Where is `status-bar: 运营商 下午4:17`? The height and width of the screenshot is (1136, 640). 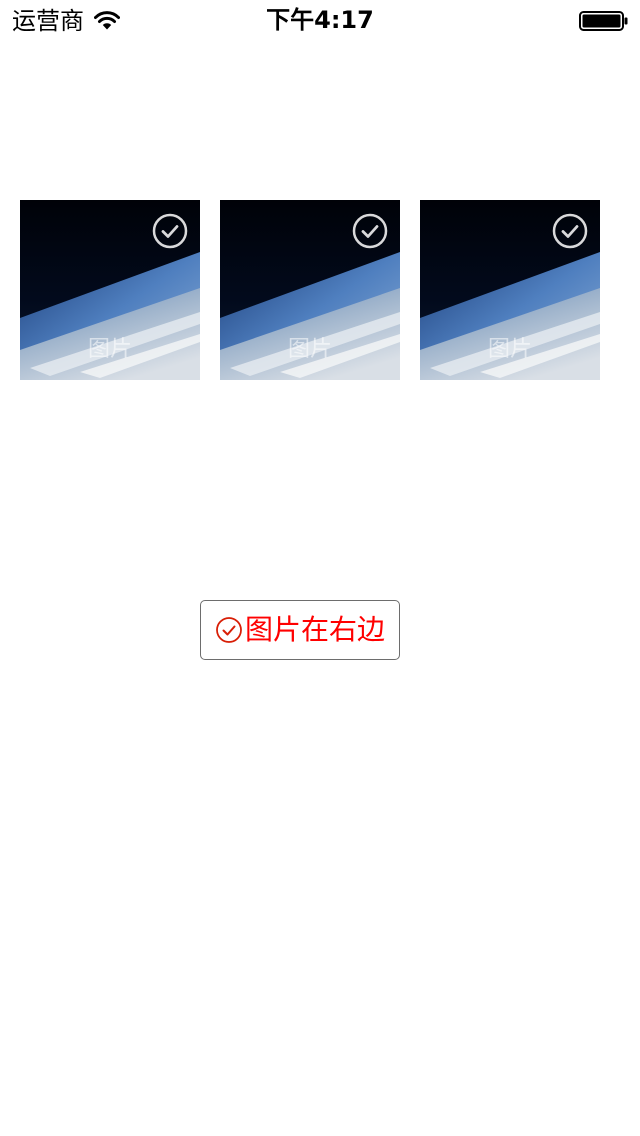
status-bar: 运营商 下午4:17 is located at coordinates (320, 20).